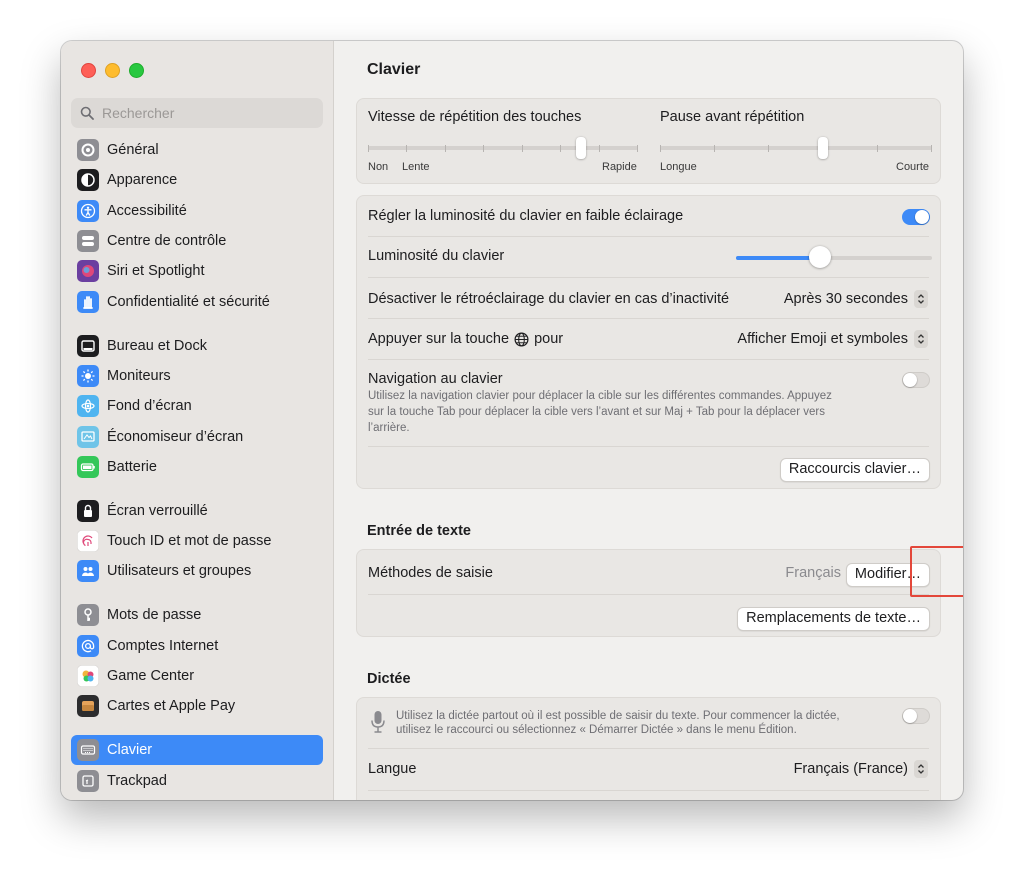 This screenshot has width=1024, height=881. What do you see at coordinates (197, 750) in the screenshot?
I see `sidebar-item-keyboard: Clavier` at bounding box center [197, 750].